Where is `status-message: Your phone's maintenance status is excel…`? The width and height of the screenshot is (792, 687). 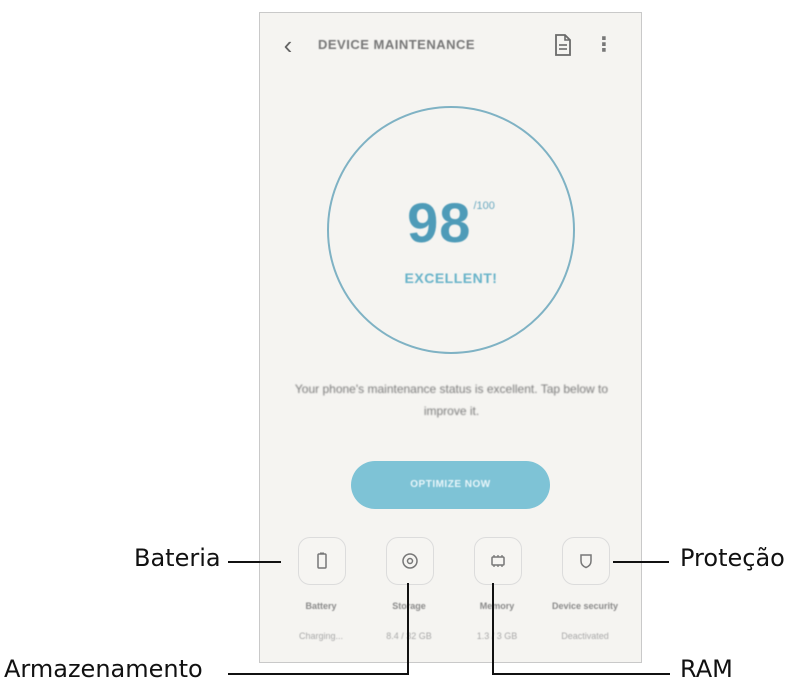 status-message: Your phone's maintenance status is excel… is located at coordinates (451, 400).